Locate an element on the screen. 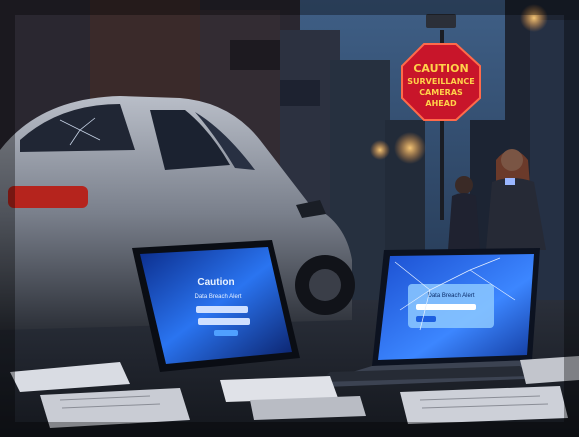 This screenshot has height=437, width=579. sign-line-2: SURVEILLANCE is located at coordinates (440, 81).